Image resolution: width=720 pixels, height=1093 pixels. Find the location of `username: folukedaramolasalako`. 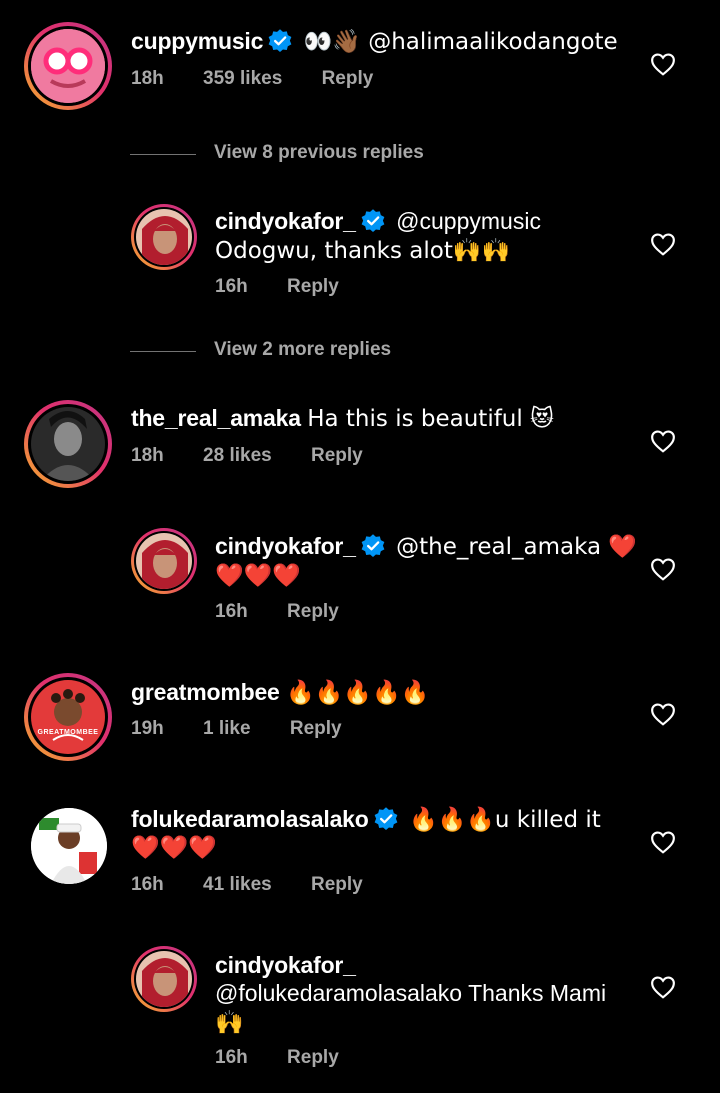

username: folukedaramolasalako is located at coordinates (250, 819).